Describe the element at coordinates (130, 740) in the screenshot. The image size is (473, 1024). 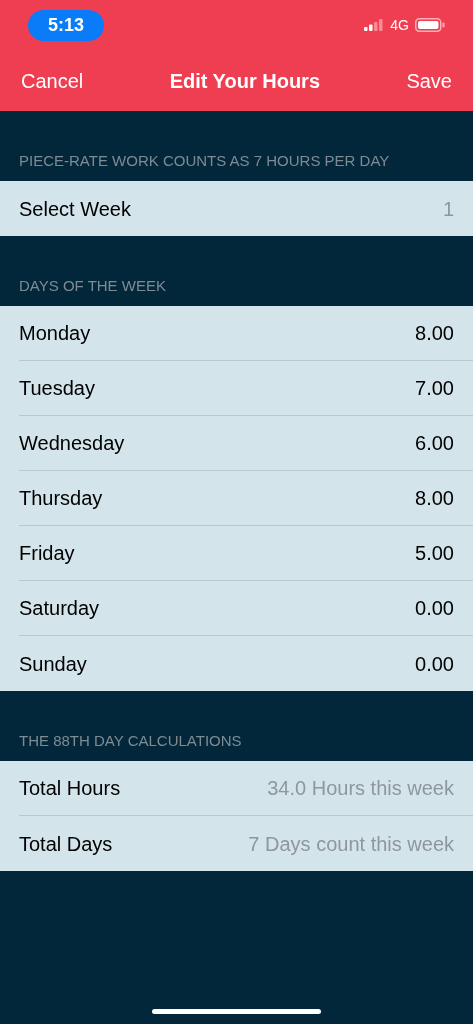
I see `section-header: THE 88TH DAY CALCULATIONS` at that location.